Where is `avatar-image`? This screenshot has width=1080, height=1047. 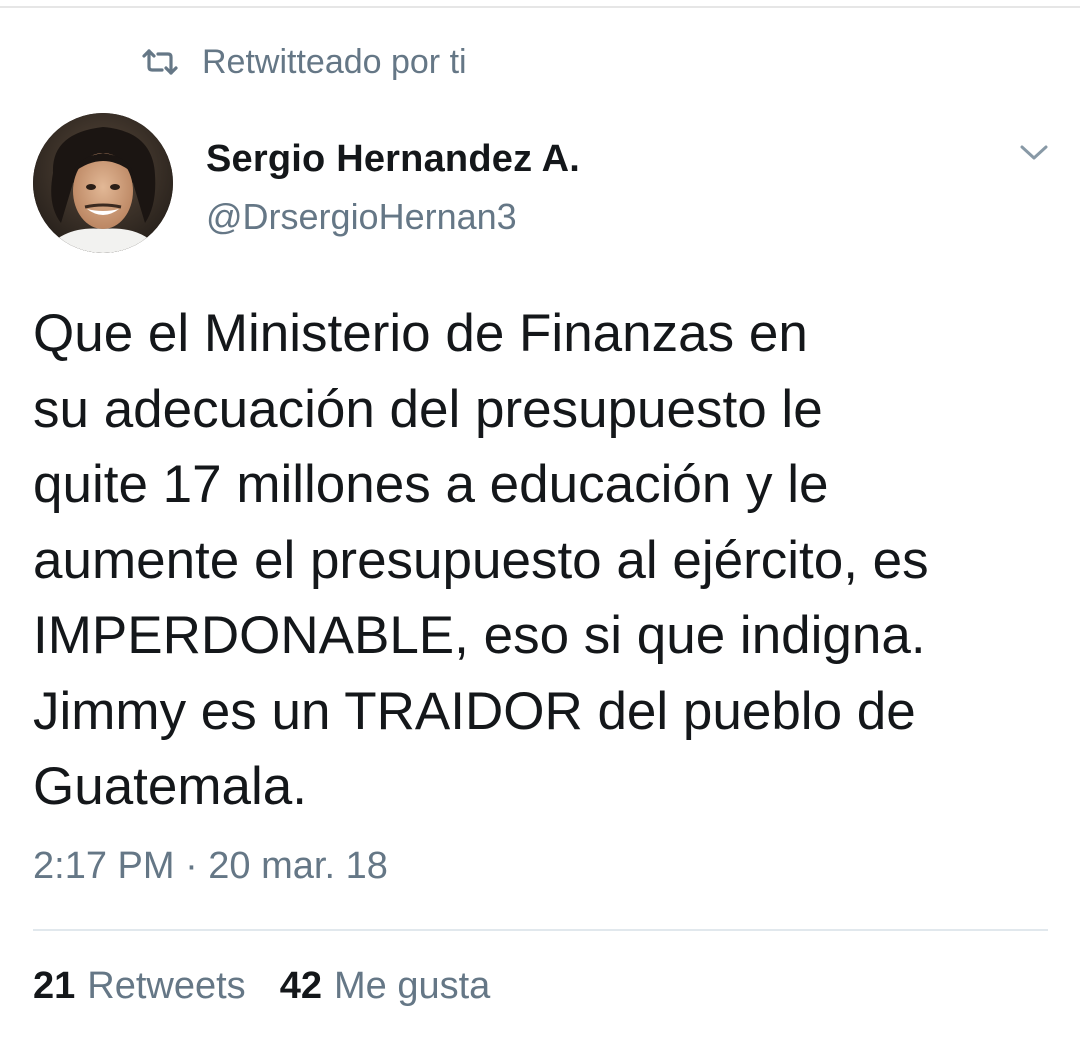 avatar-image is located at coordinates (103, 183).